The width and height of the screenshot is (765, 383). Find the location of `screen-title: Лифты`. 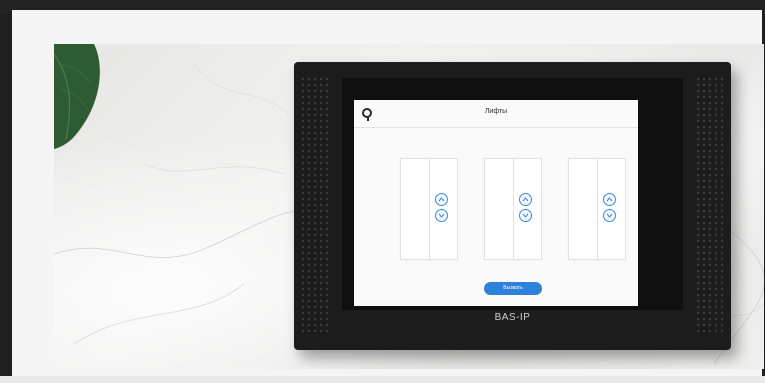

screen-title: Лифты is located at coordinates (496, 111).